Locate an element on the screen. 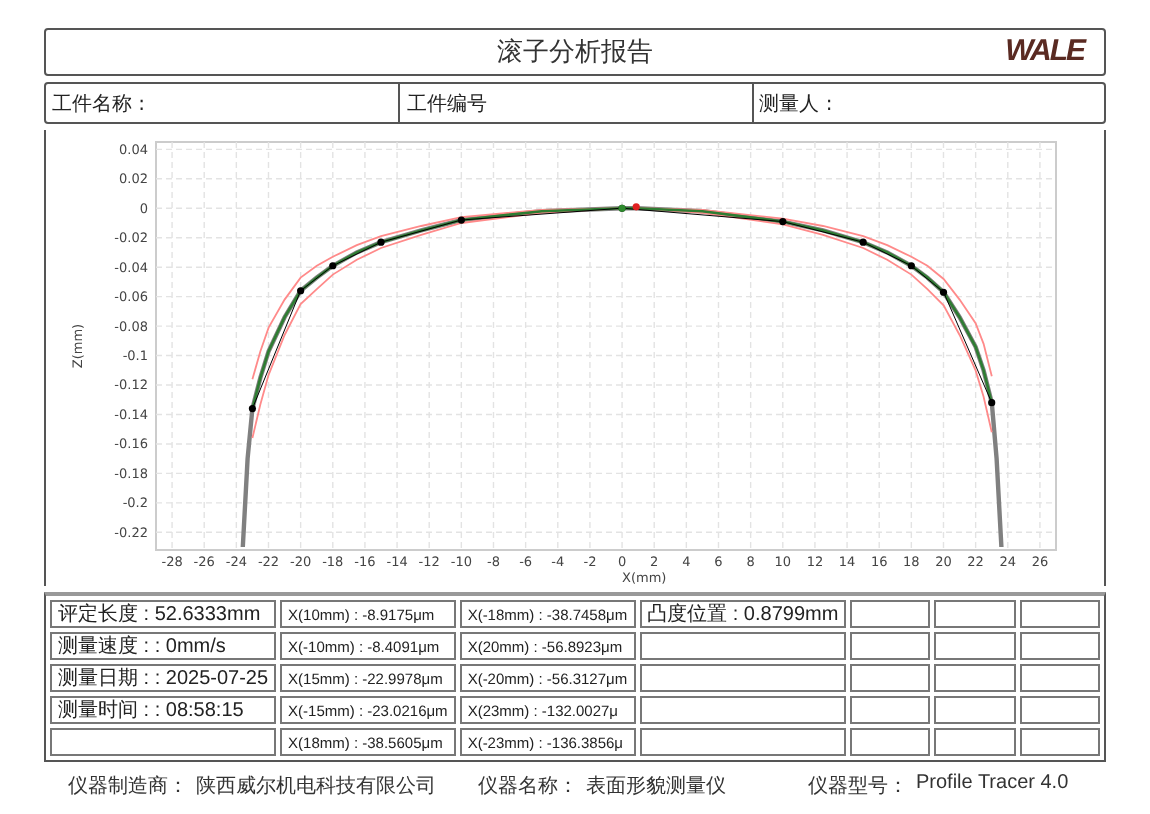 This screenshot has height=814, width=1150. table-cell: 评定长度 : 52.6333mm is located at coordinates (163, 614).